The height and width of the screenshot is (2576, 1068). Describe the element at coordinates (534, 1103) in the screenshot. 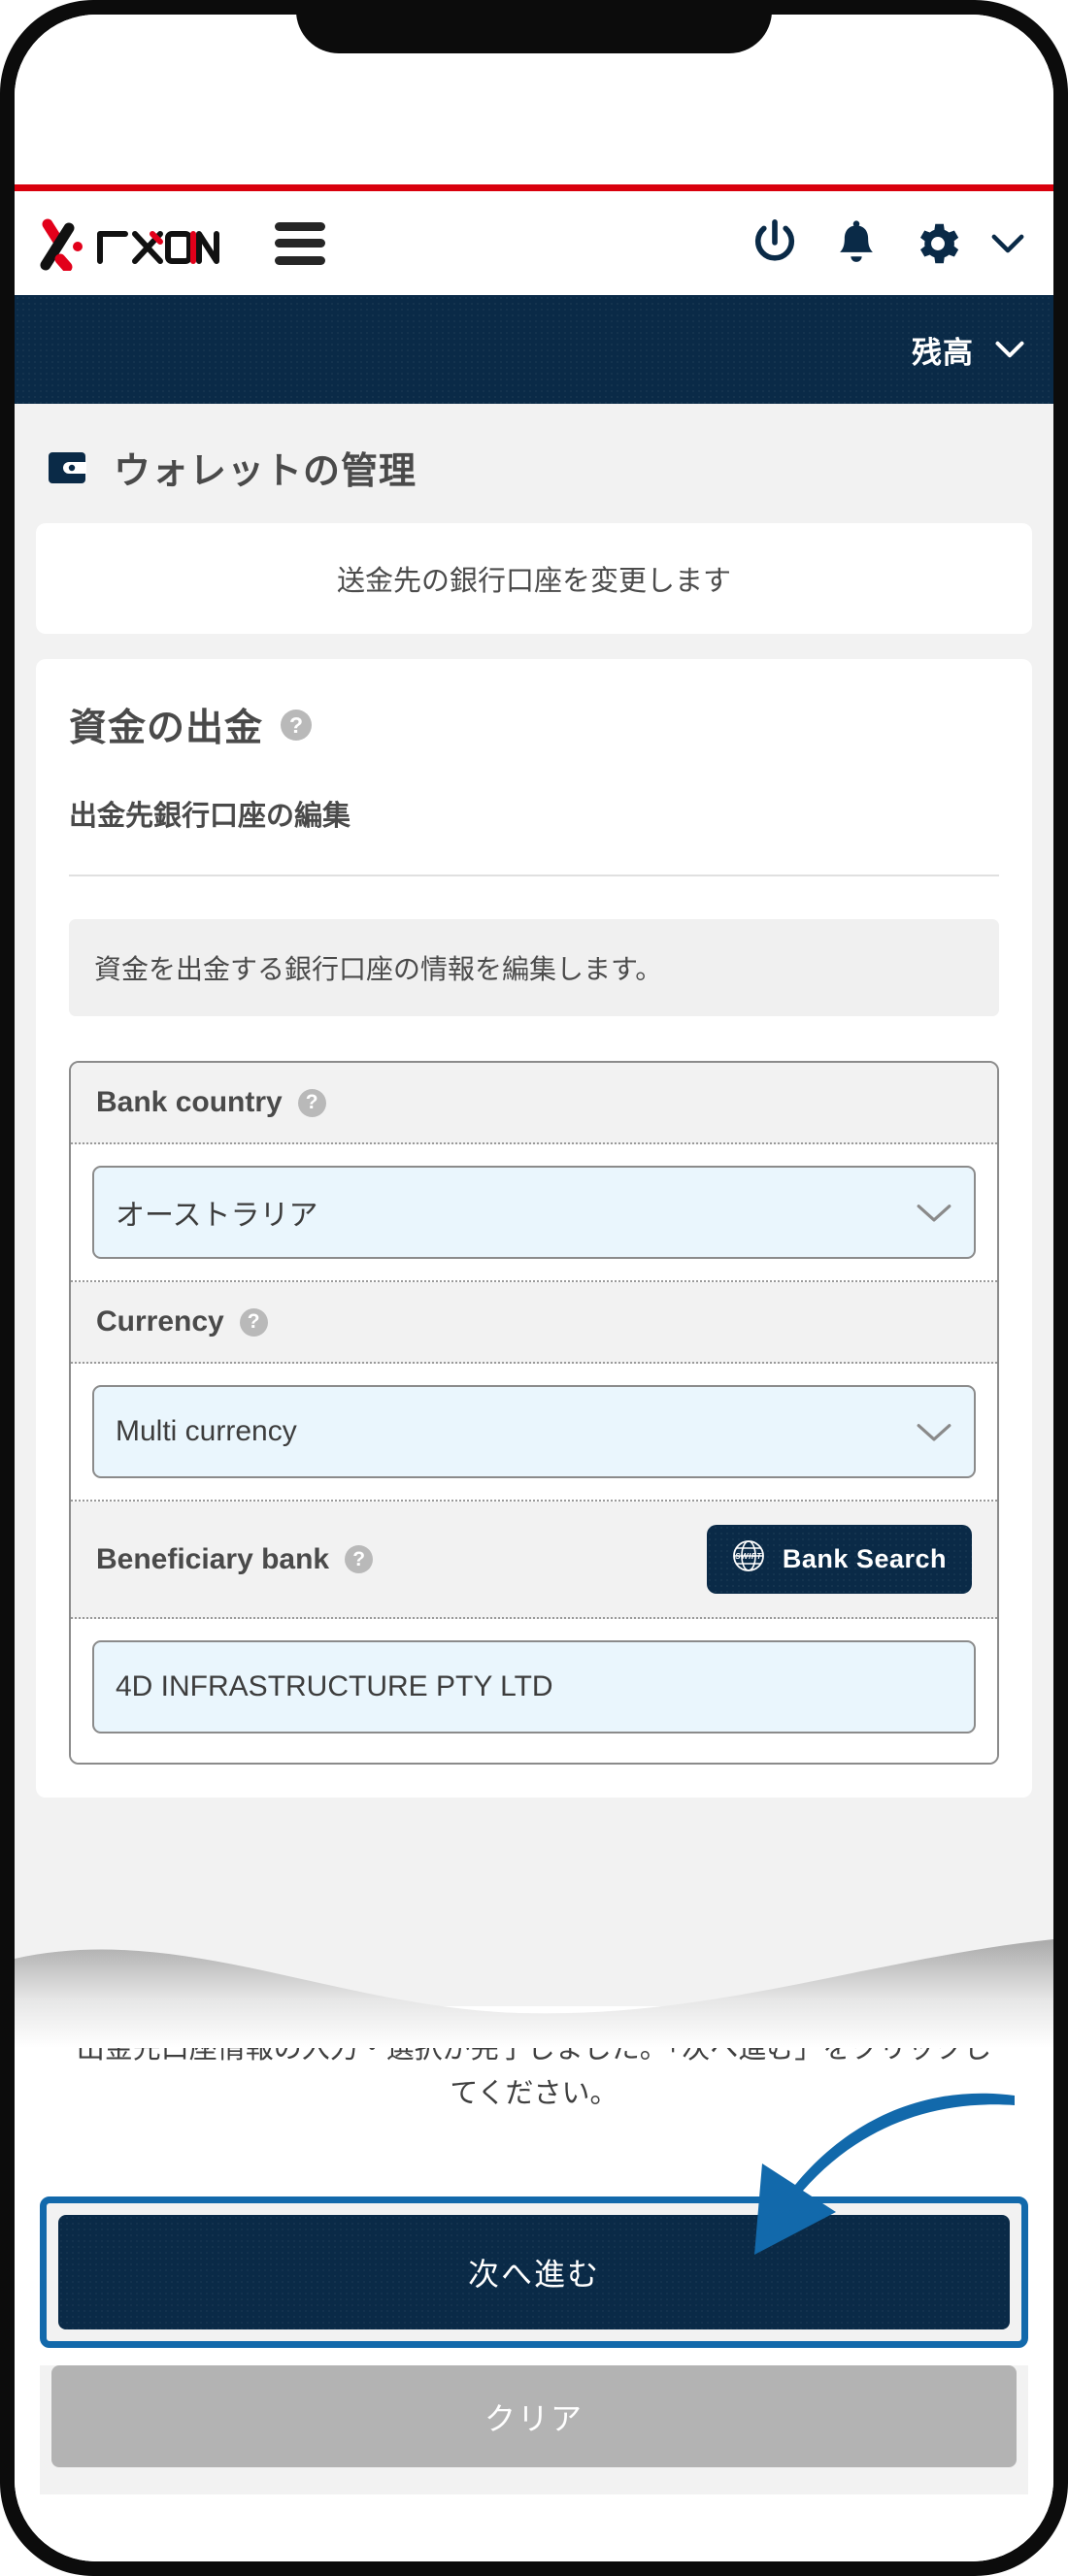

I see `field-label-row-bank-country: Bank country ?` at that location.